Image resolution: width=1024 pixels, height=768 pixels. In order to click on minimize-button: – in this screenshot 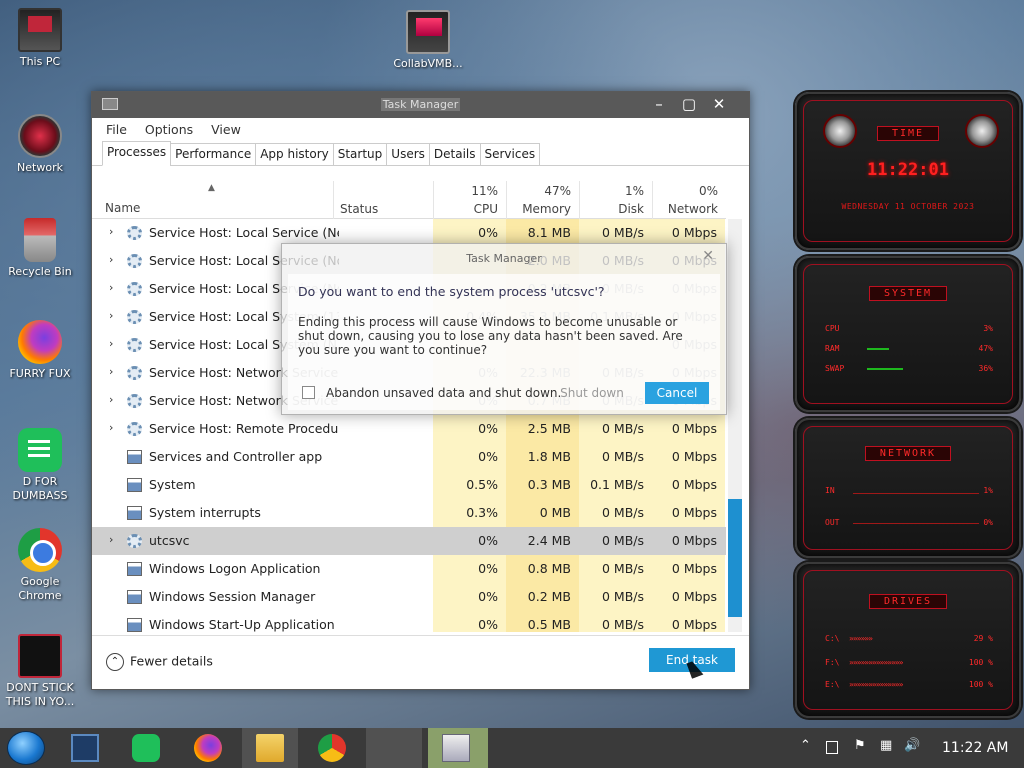, I will do `click(659, 105)`.